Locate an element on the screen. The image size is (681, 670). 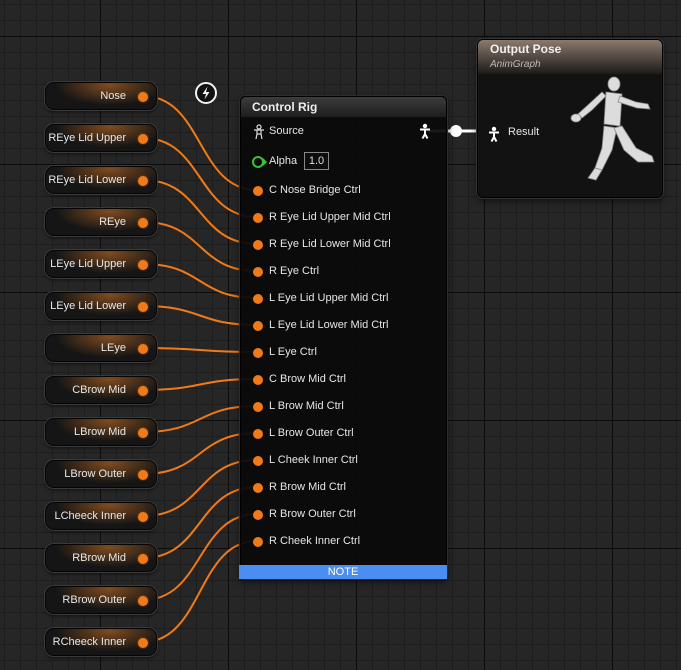
control-rig-input-label: R Eye Lid Upper Mid Ctrl is located at coordinates (330, 217).